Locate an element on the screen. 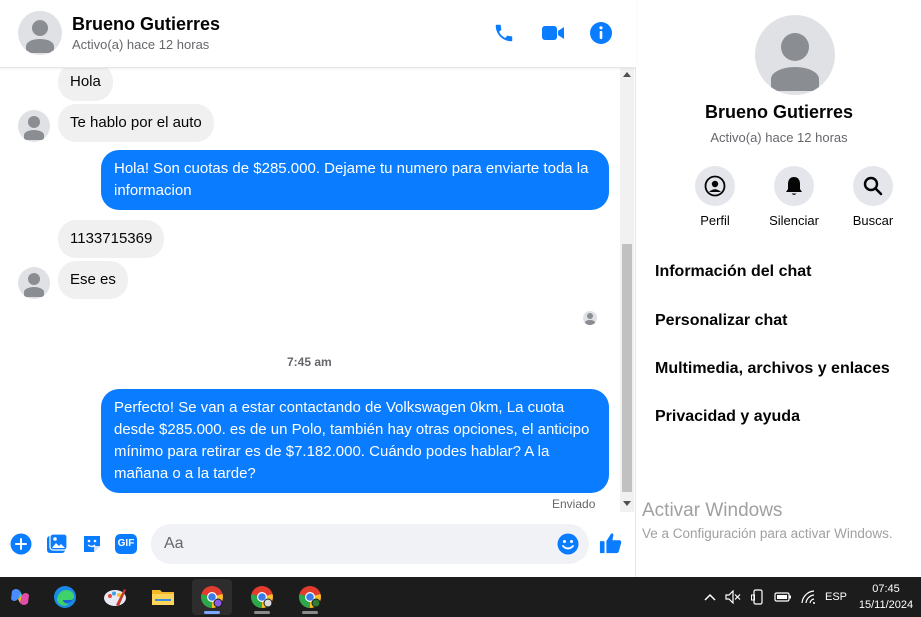  menu-privacy-support: Privacidad y ayuda is located at coordinates (727, 417).